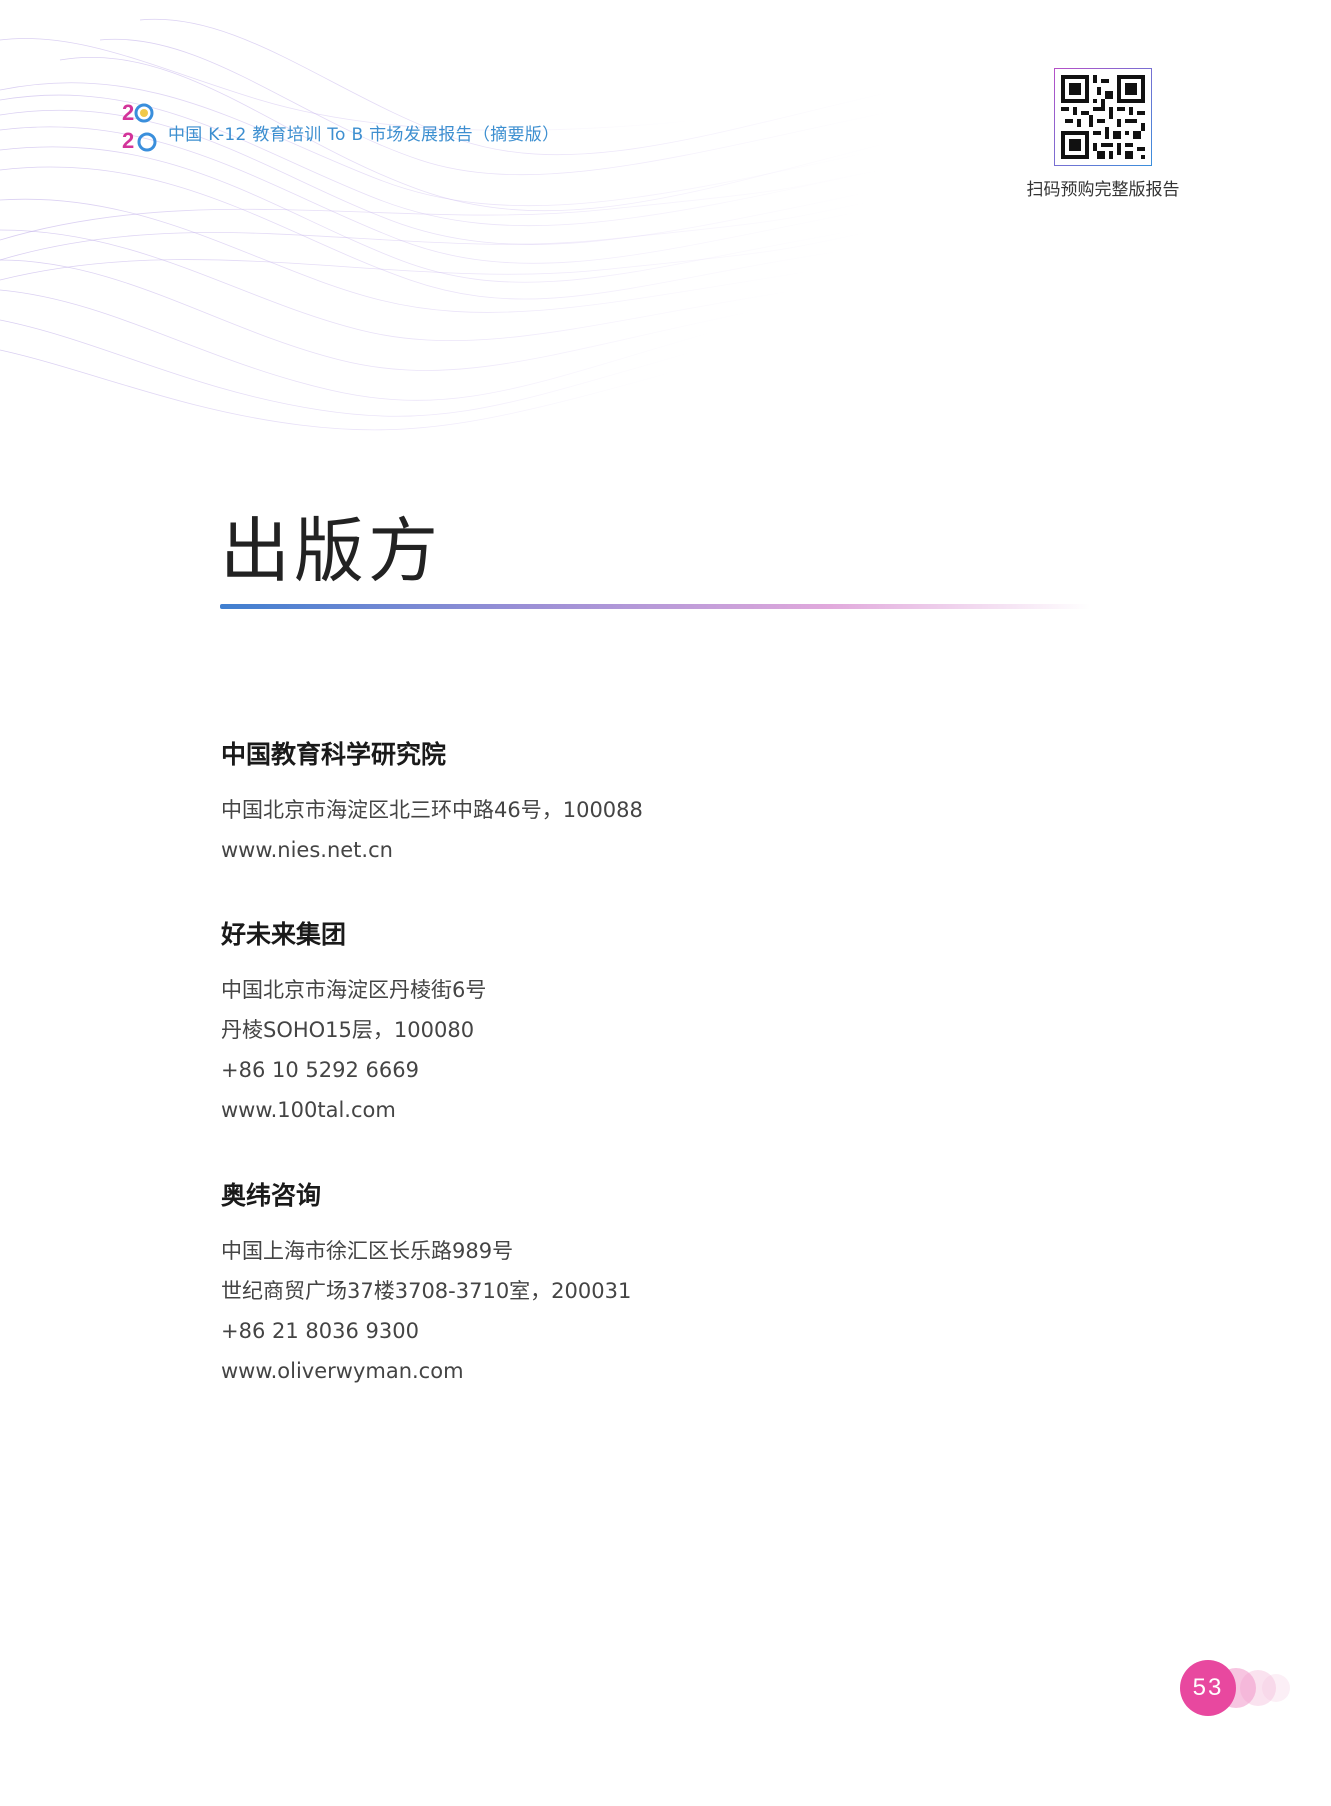 This screenshot has height=1806, width=1331. Describe the element at coordinates (655, 606) in the screenshot. I see `title-underline` at that location.